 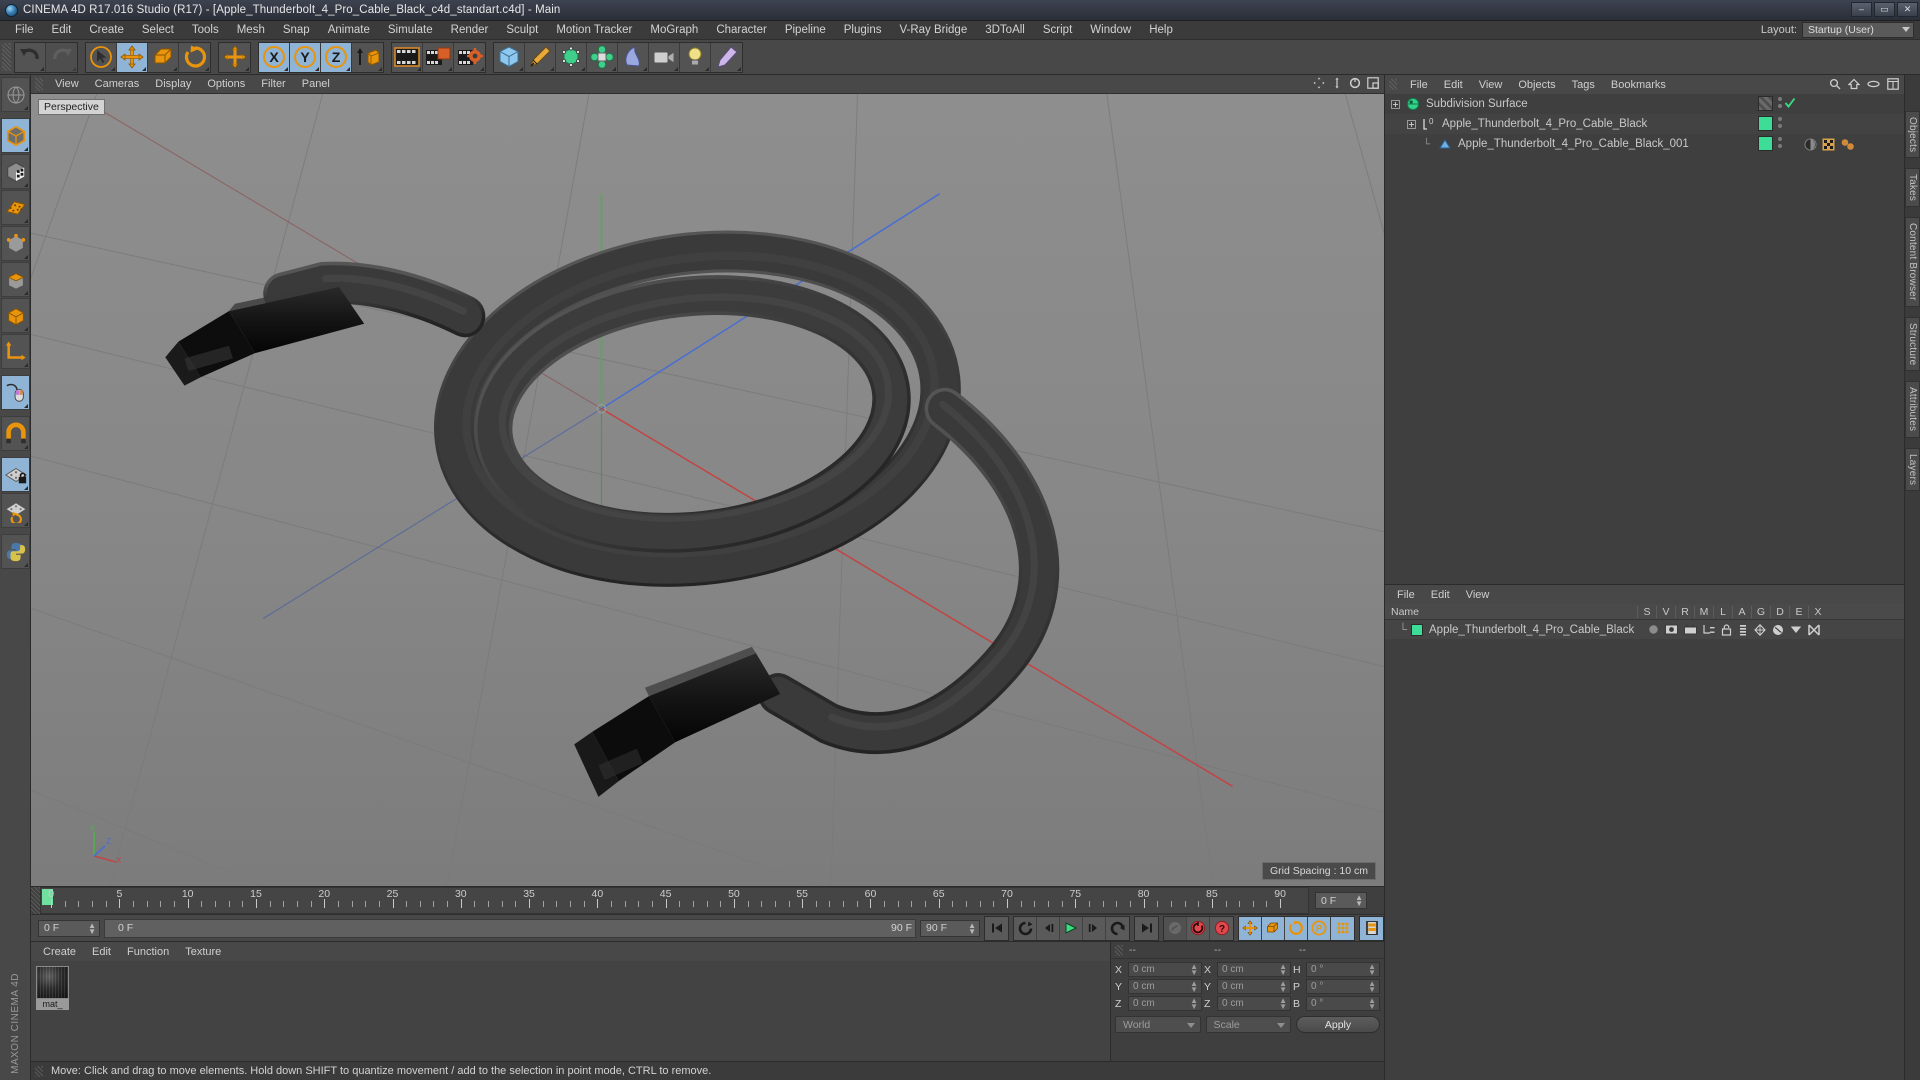 I want to click on search-icon, so click(x=1835, y=84).